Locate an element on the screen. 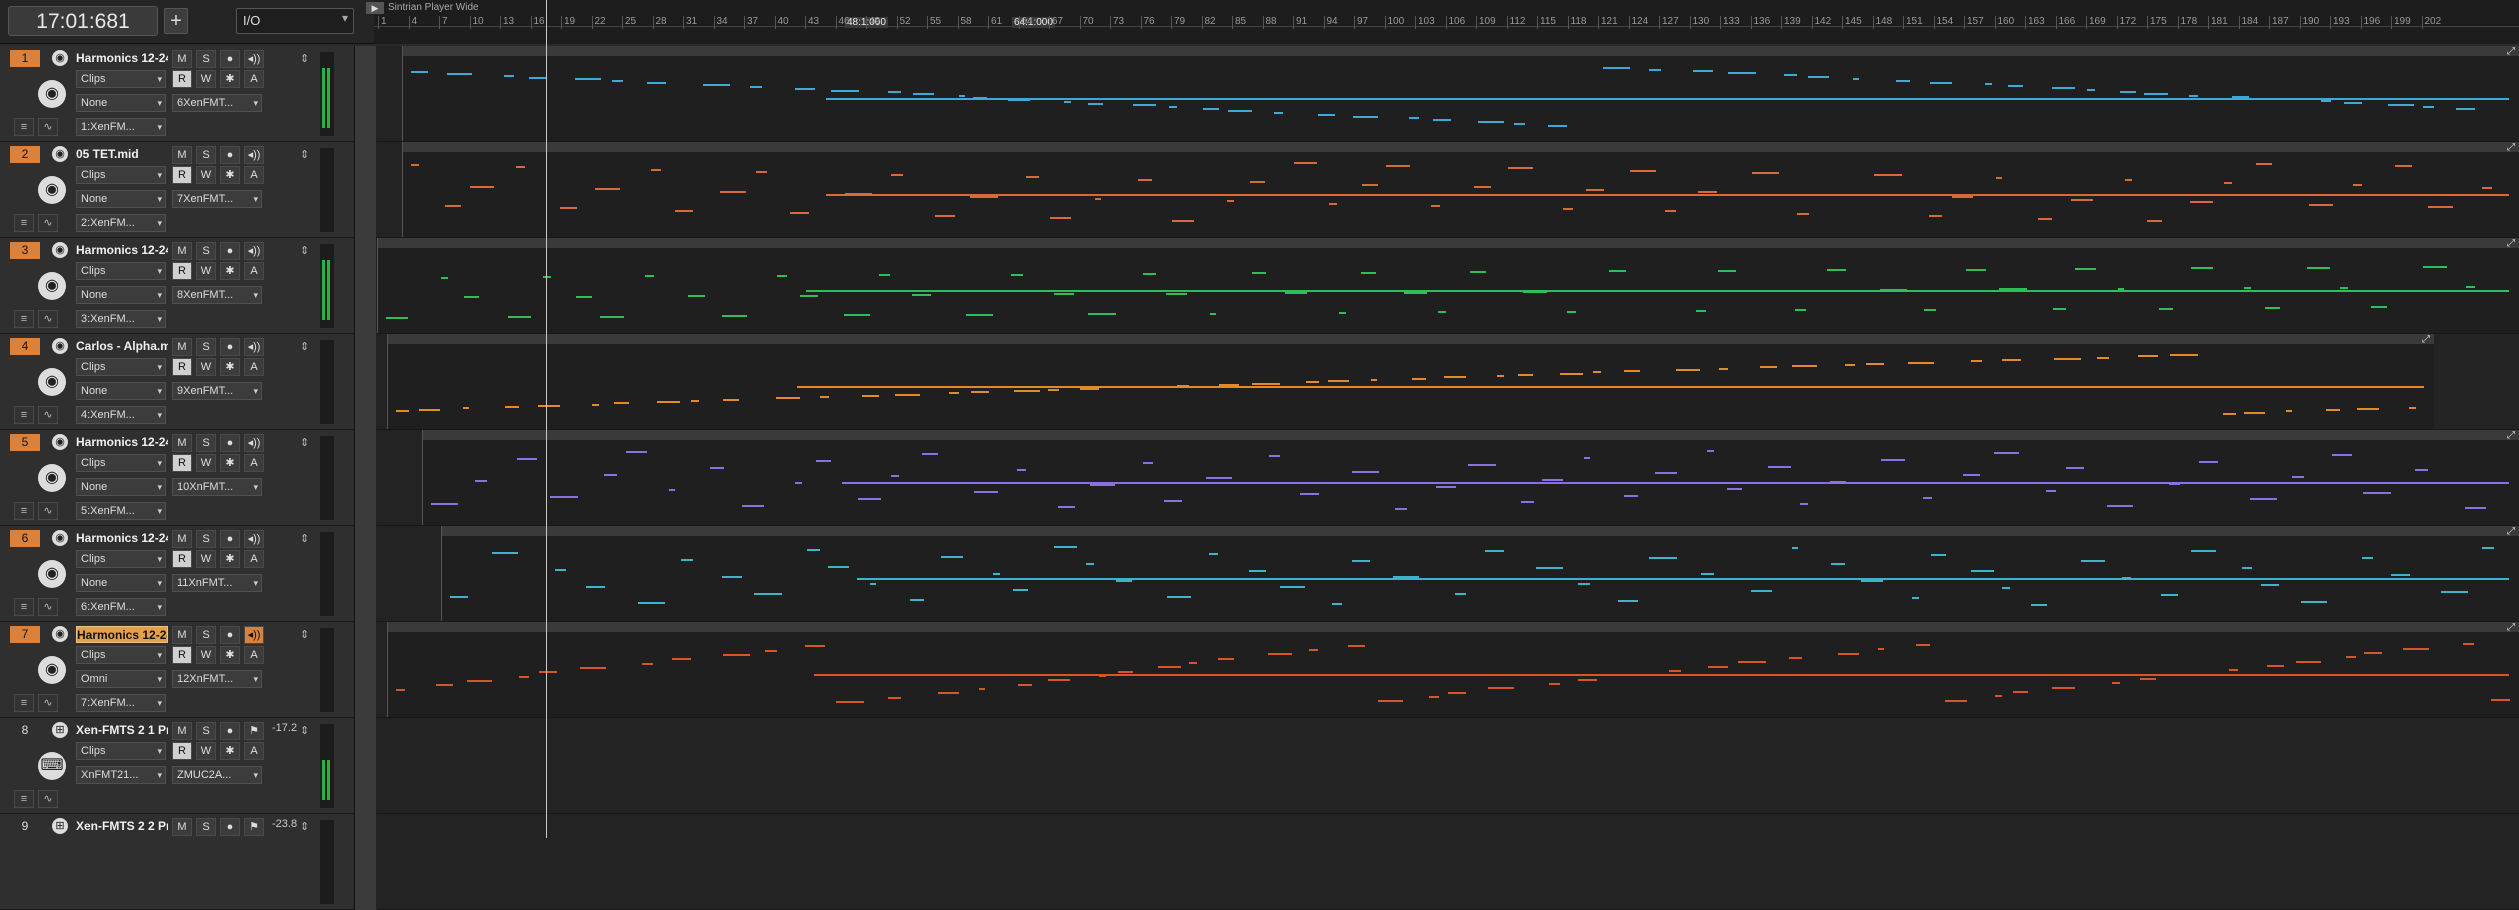 The image size is (2519, 910). expand-icon: ⇕ is located at coordinates (304, 346).